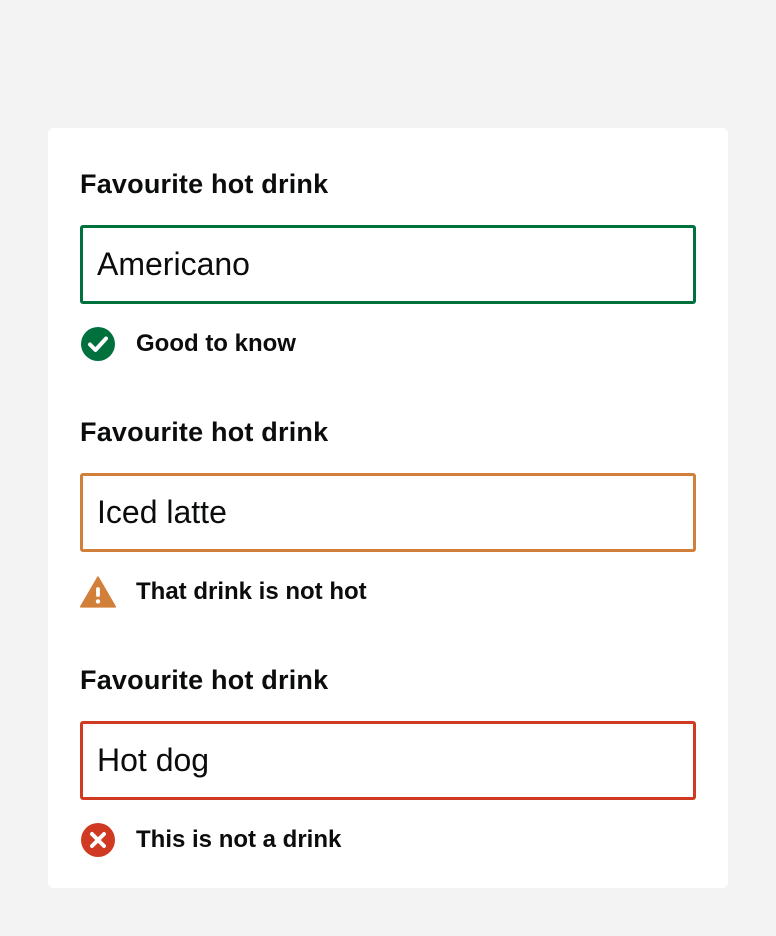  I want to click on message-text: This is not a drink, so click(239, 839).